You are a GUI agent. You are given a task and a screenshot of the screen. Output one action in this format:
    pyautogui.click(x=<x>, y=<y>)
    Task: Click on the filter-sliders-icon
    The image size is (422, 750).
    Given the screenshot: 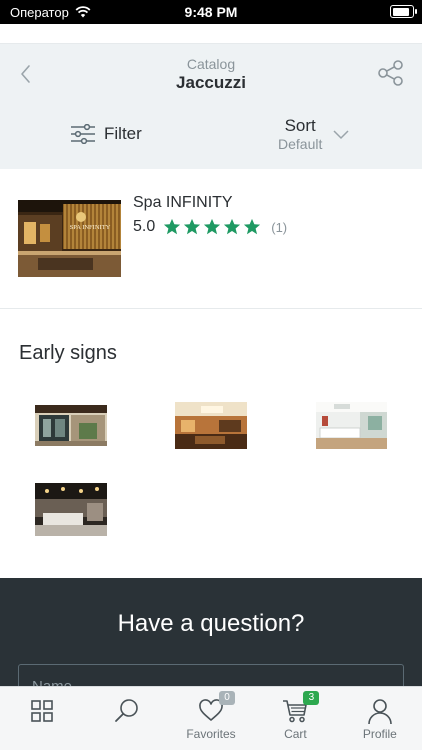 What is the action you would take?
    pyautogui.click(x=83, y=134)
    